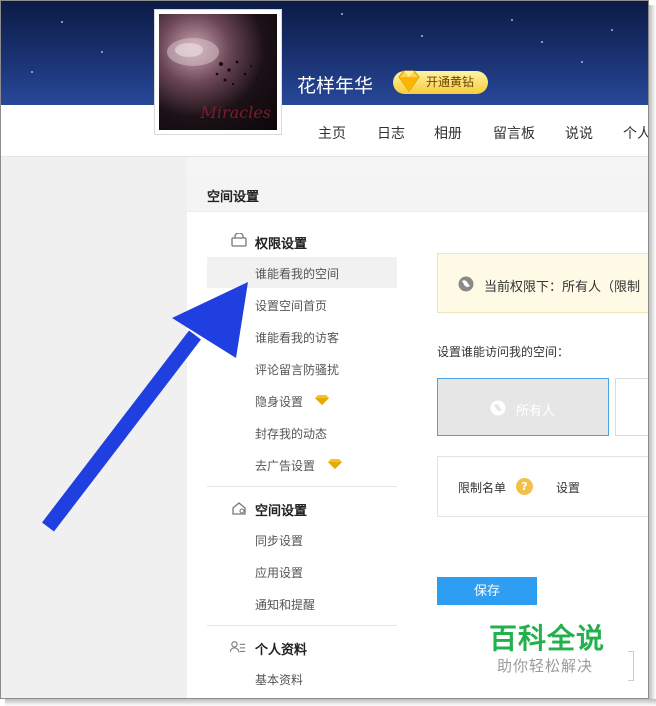 The height and width of the screenshot is (706, 656). What do you see at coordinates (524, 486) in the screenshot?
I see `help-icon: ?` at bounding box center [524, 486].